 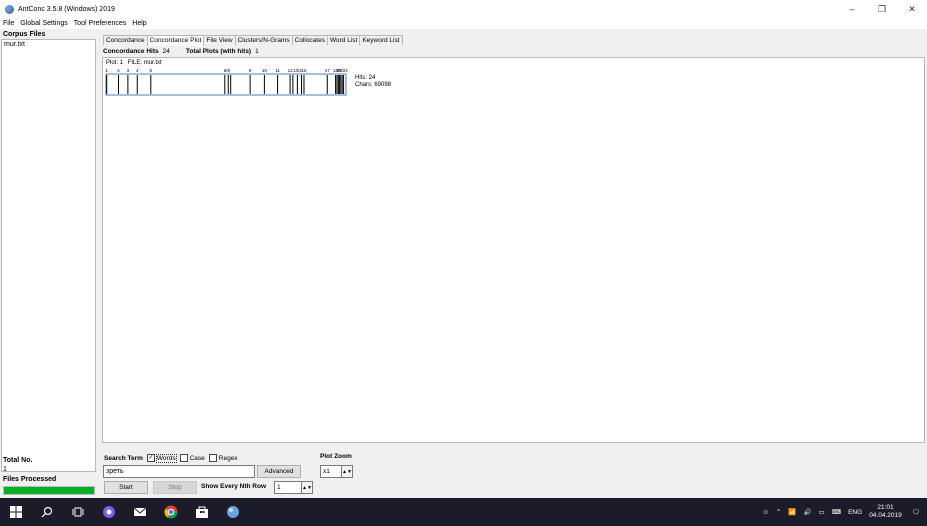 What do you see at coordinates (232, 512) in the screenshot?
I see `antconc-taskbar-icon` at bounding box center [232, 512].